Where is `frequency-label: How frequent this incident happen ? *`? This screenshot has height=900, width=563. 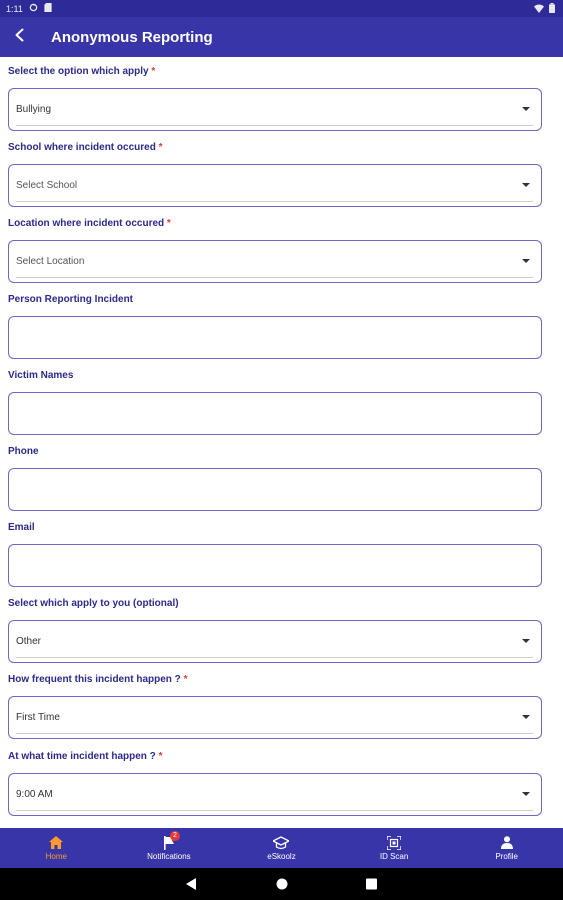 frequency-label: How frequent this incident happen ? * is located at coordinates (97, 679).